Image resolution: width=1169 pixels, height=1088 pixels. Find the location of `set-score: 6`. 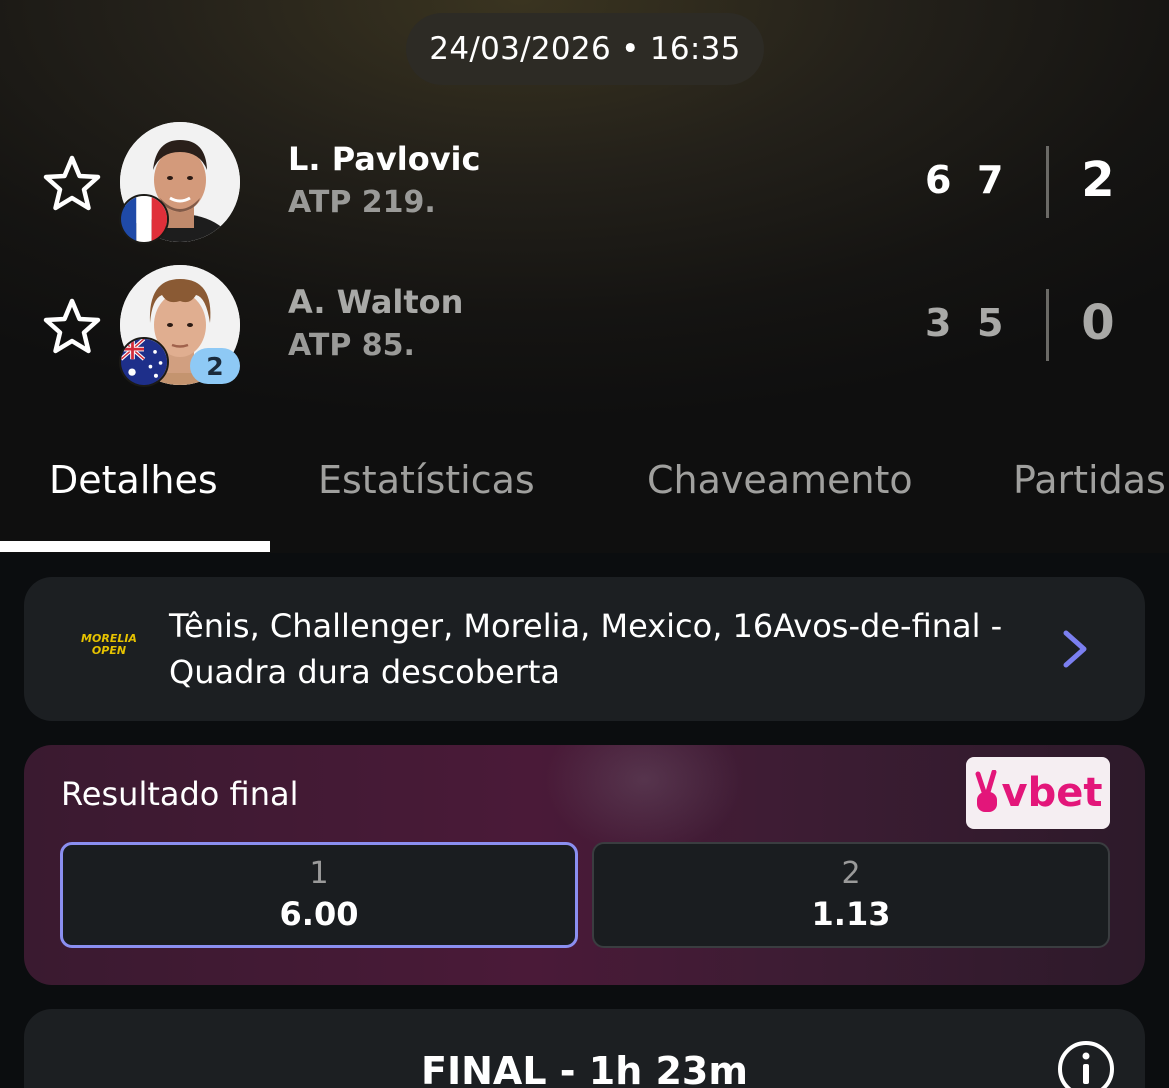

set-score: 6 is located at coordinates (938, 180).